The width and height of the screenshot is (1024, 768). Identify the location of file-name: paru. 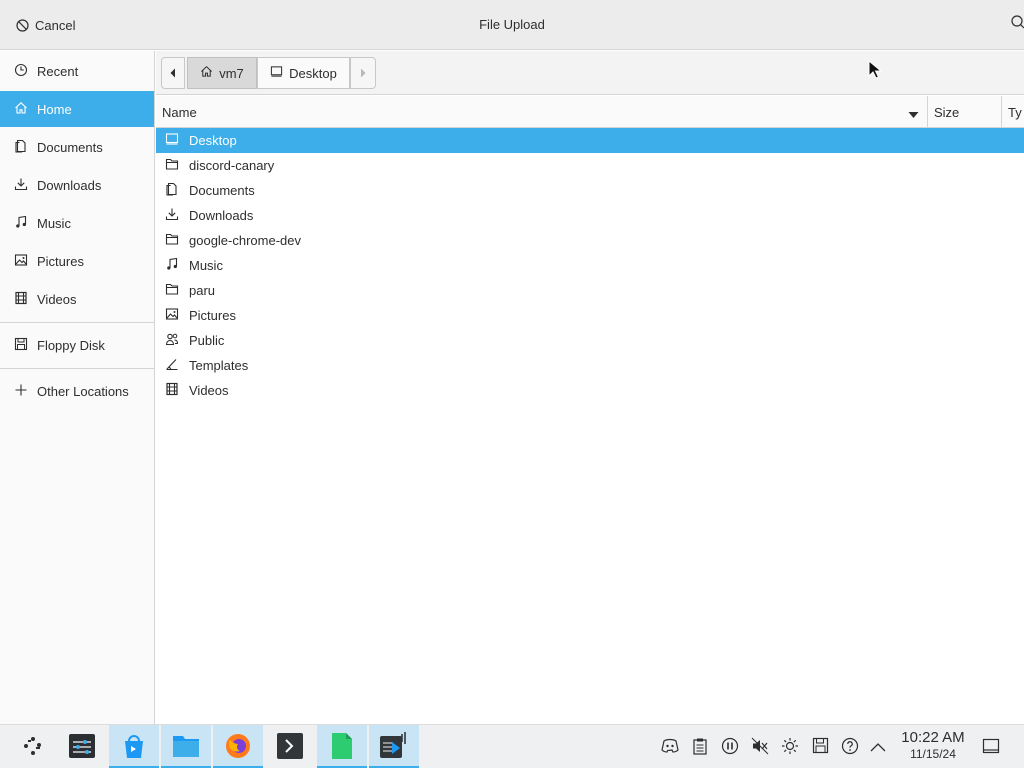
(202, 290).